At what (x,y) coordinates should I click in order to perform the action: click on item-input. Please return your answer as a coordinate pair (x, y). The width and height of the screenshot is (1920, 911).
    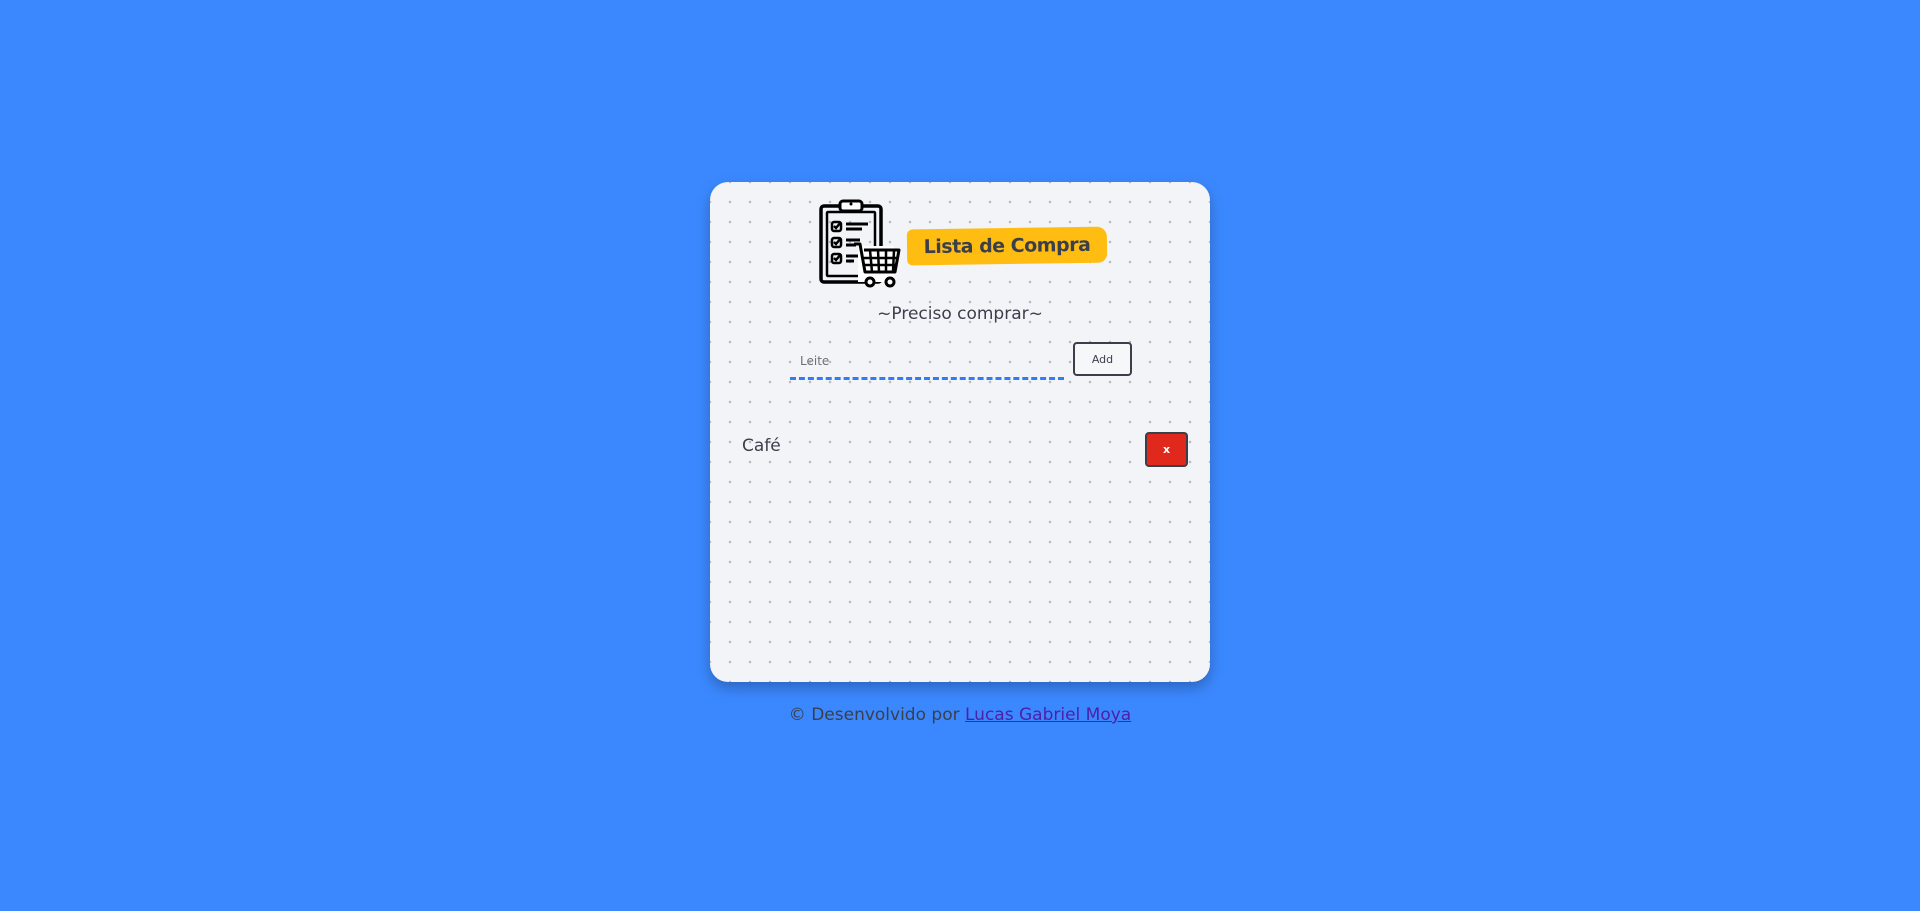
    Looking at the image, I should click on (927, 362).